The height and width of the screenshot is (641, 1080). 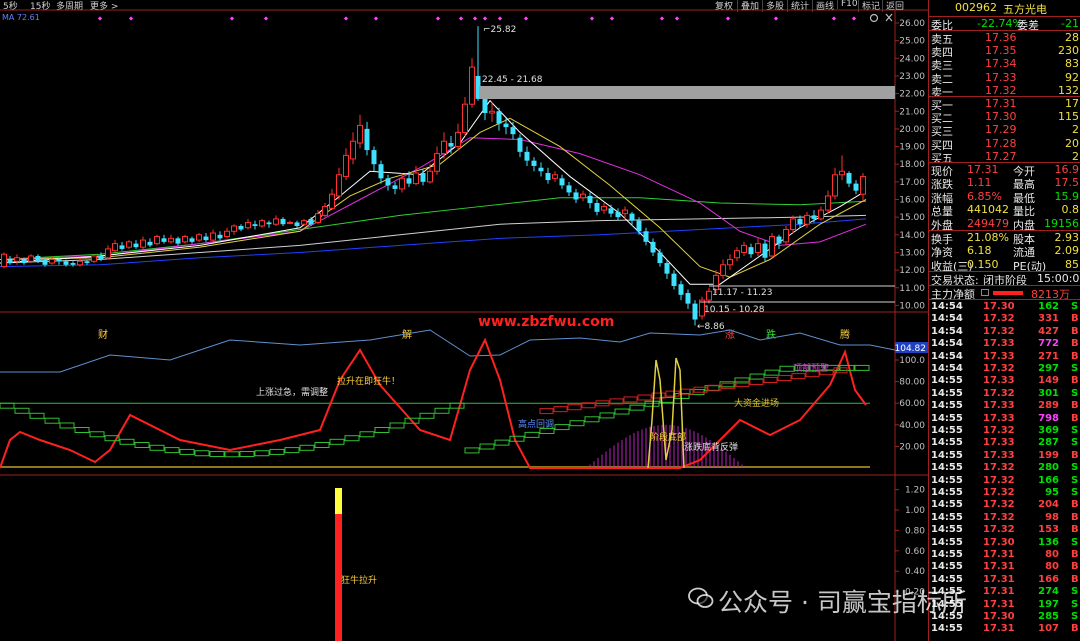 I want to click on ask-row: 卖二 17.33 92, so click(x=1004, y=78).